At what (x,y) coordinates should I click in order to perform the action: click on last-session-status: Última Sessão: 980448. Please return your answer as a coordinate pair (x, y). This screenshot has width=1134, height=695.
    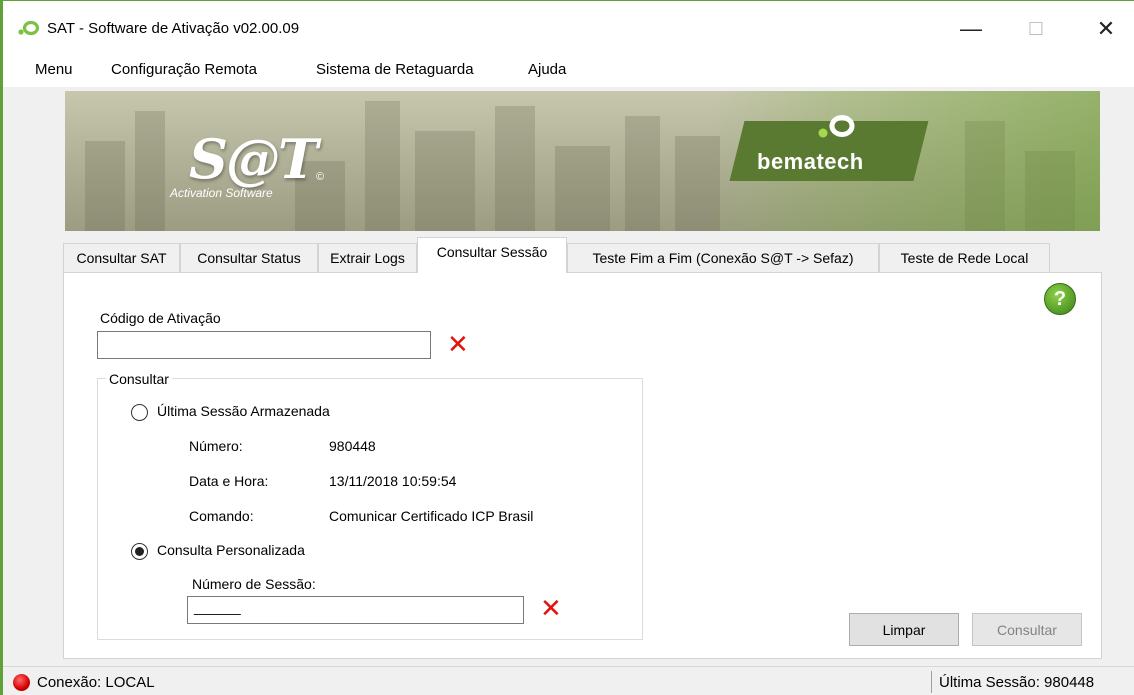
    Looking at the image, I should click on (1017, 682).